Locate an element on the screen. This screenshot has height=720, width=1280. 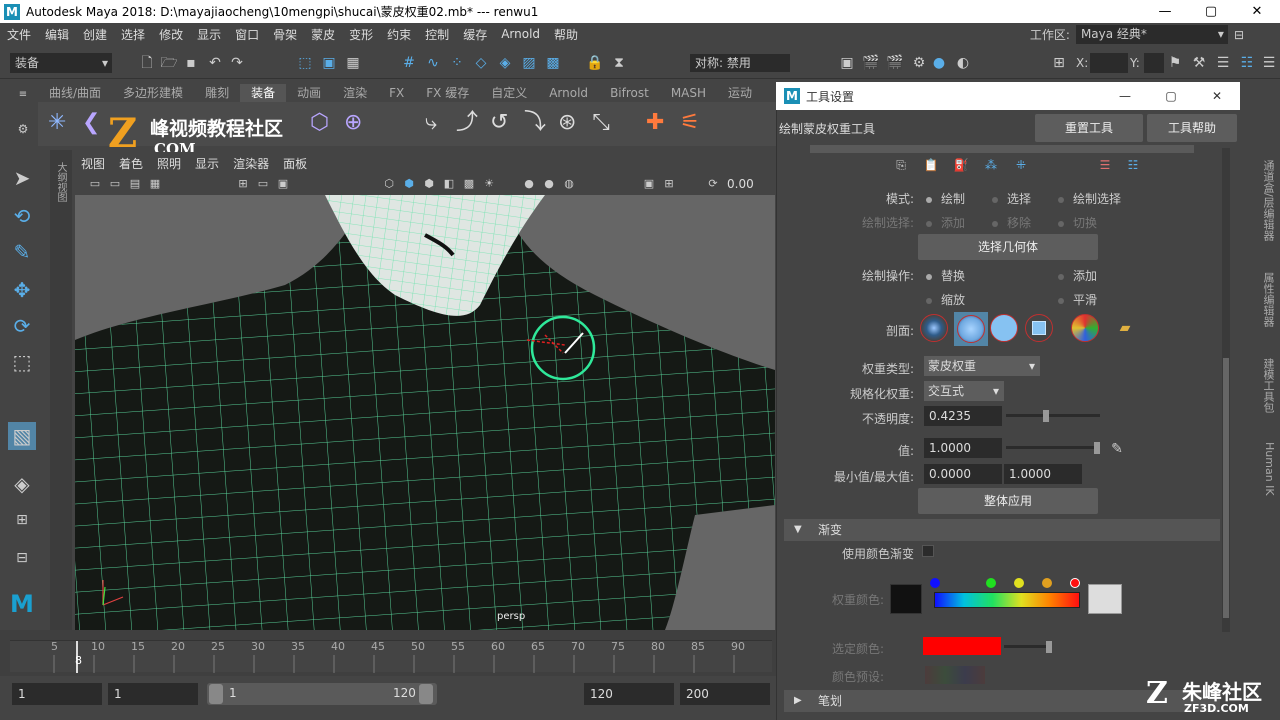
profile-solid-icon is located at coordinates (1004, 328).